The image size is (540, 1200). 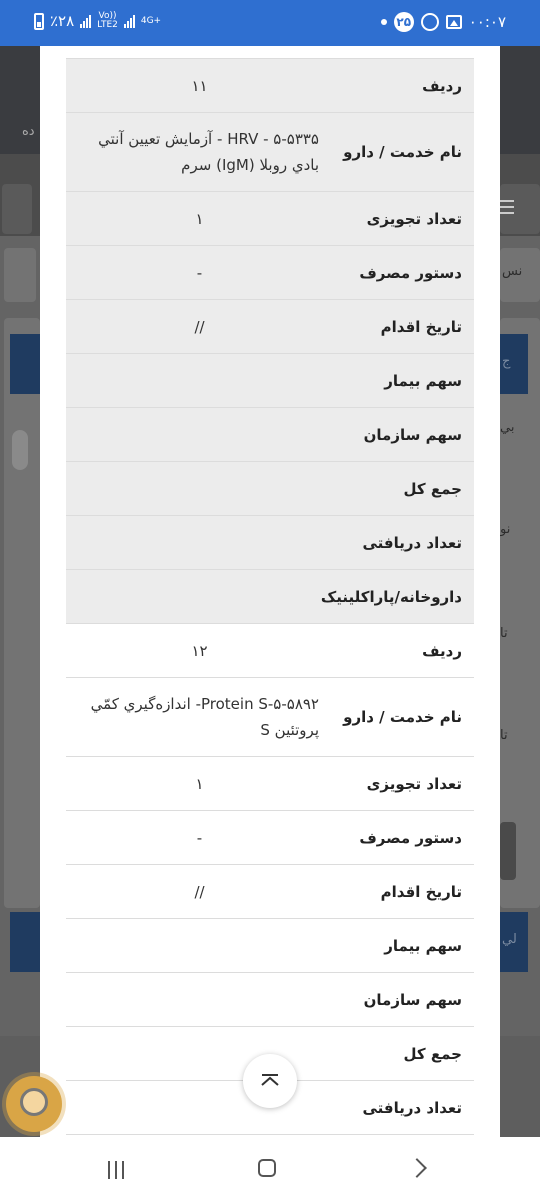 What do you see at coordinates (487, 22) in the screenshot?
I see `clock: ۰۰:۰۷` at bounding box center [487, 22].